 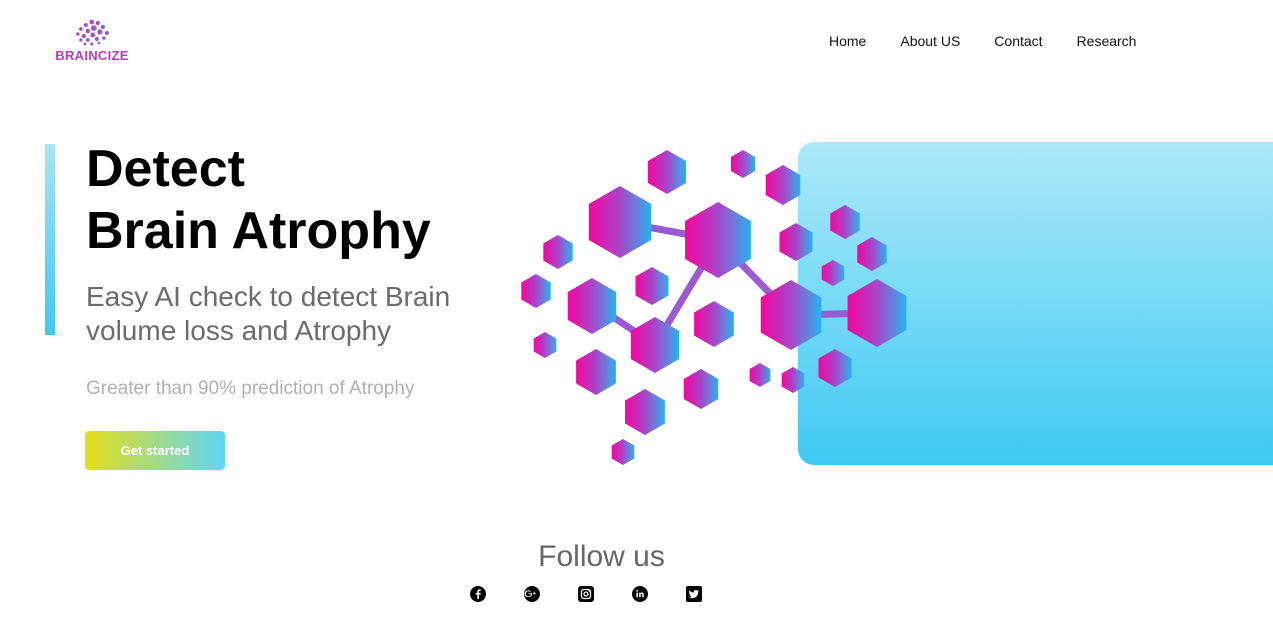 I want to click on nav-research: Research, so click(x=1107, y=41).